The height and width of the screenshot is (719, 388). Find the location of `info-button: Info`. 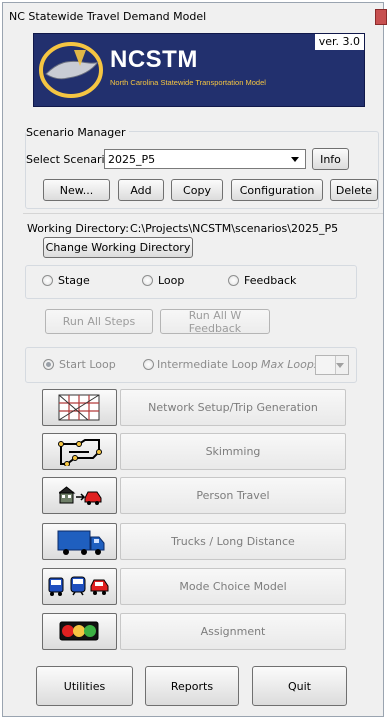

info-button: Info is located at coordinates (330, 159).